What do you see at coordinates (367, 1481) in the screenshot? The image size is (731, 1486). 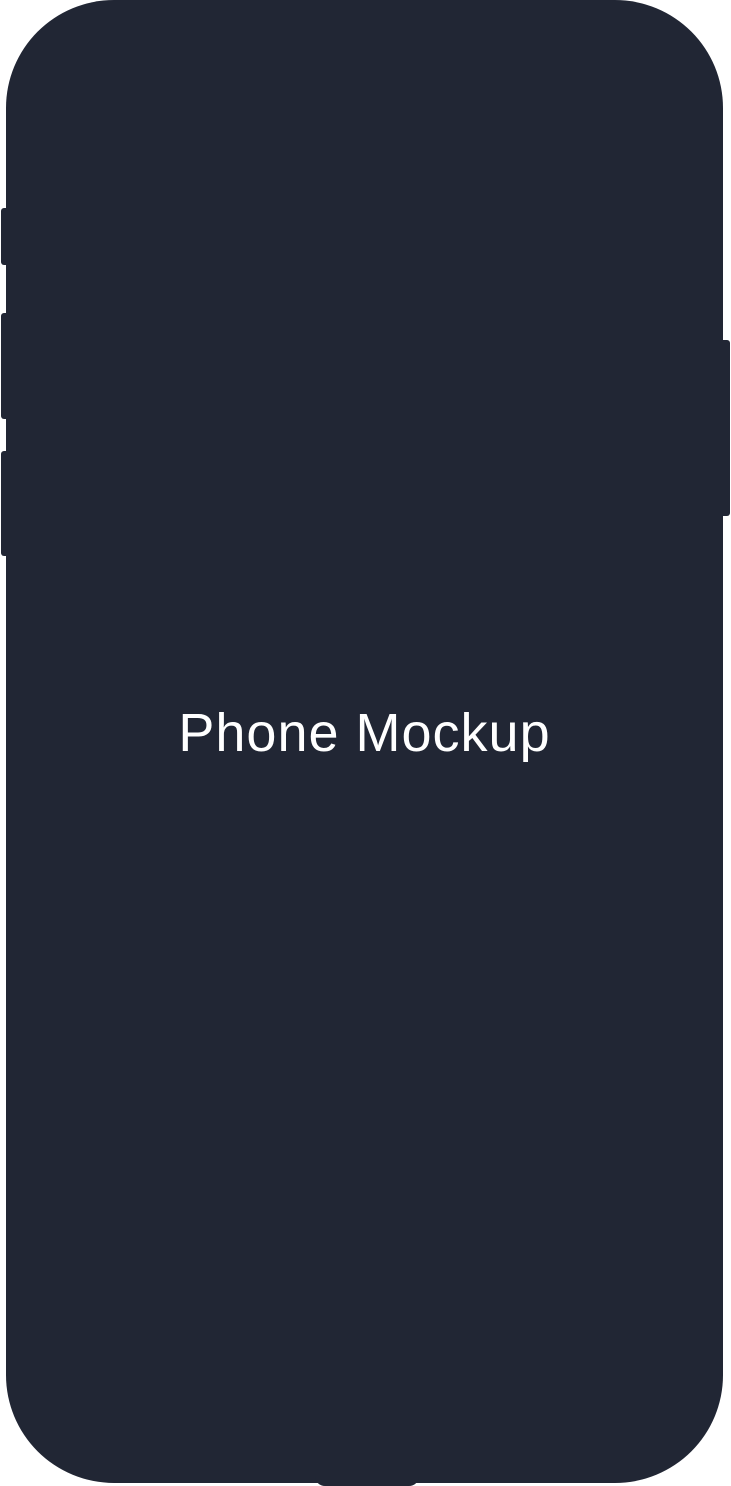 I see `bottom-port` at bounding box center [367, 1481].